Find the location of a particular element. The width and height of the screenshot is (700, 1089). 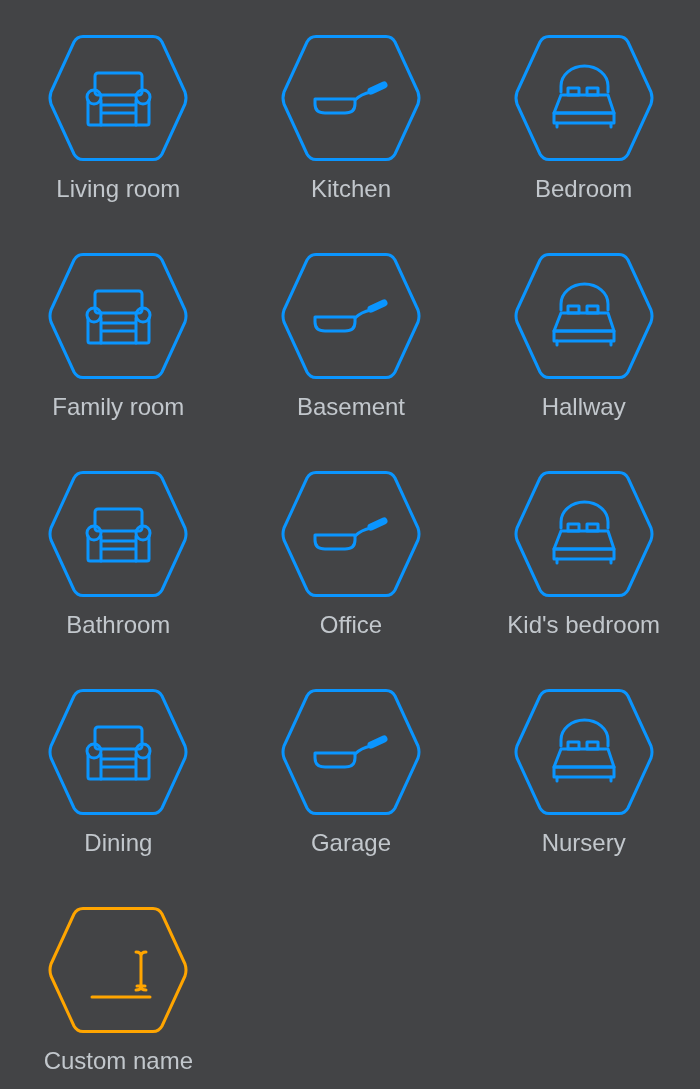

text-cursor-icon is located at coordinates (121, 974).